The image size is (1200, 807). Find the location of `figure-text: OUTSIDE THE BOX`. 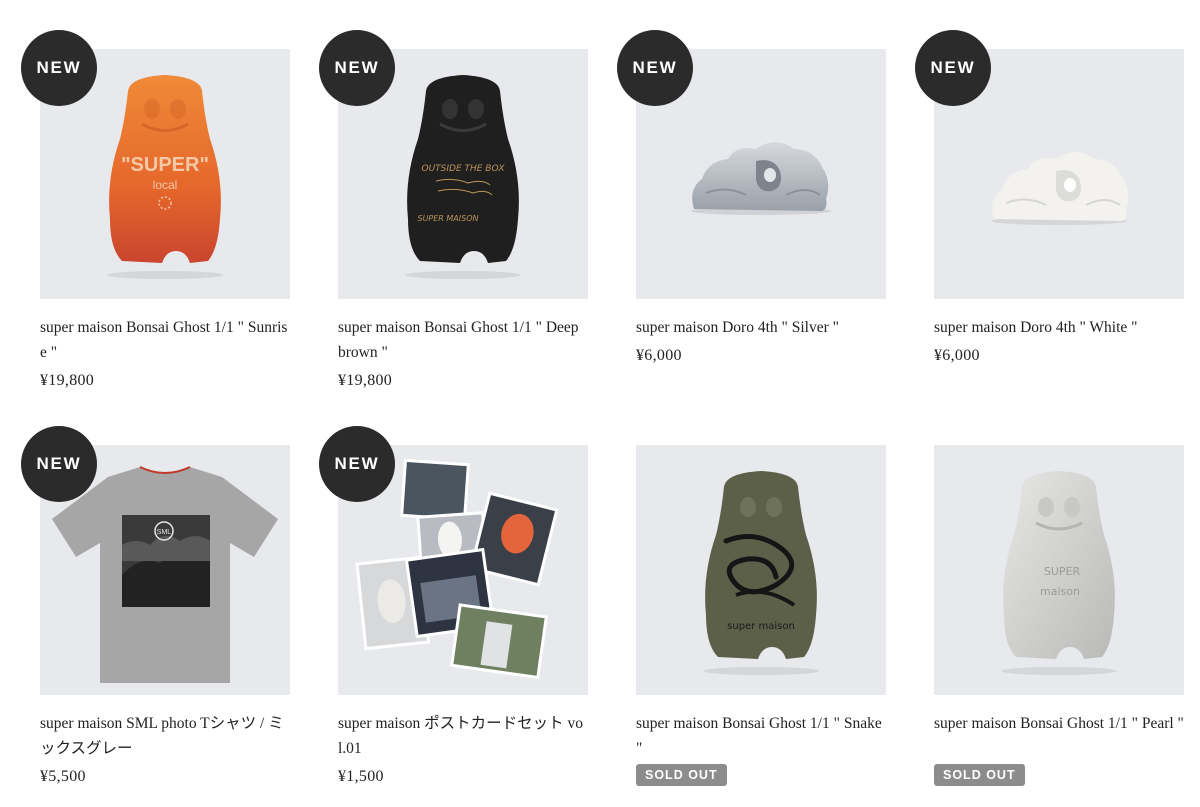

figure-text: OUTSIDE THE BOX is located at coordinates (463, 169).